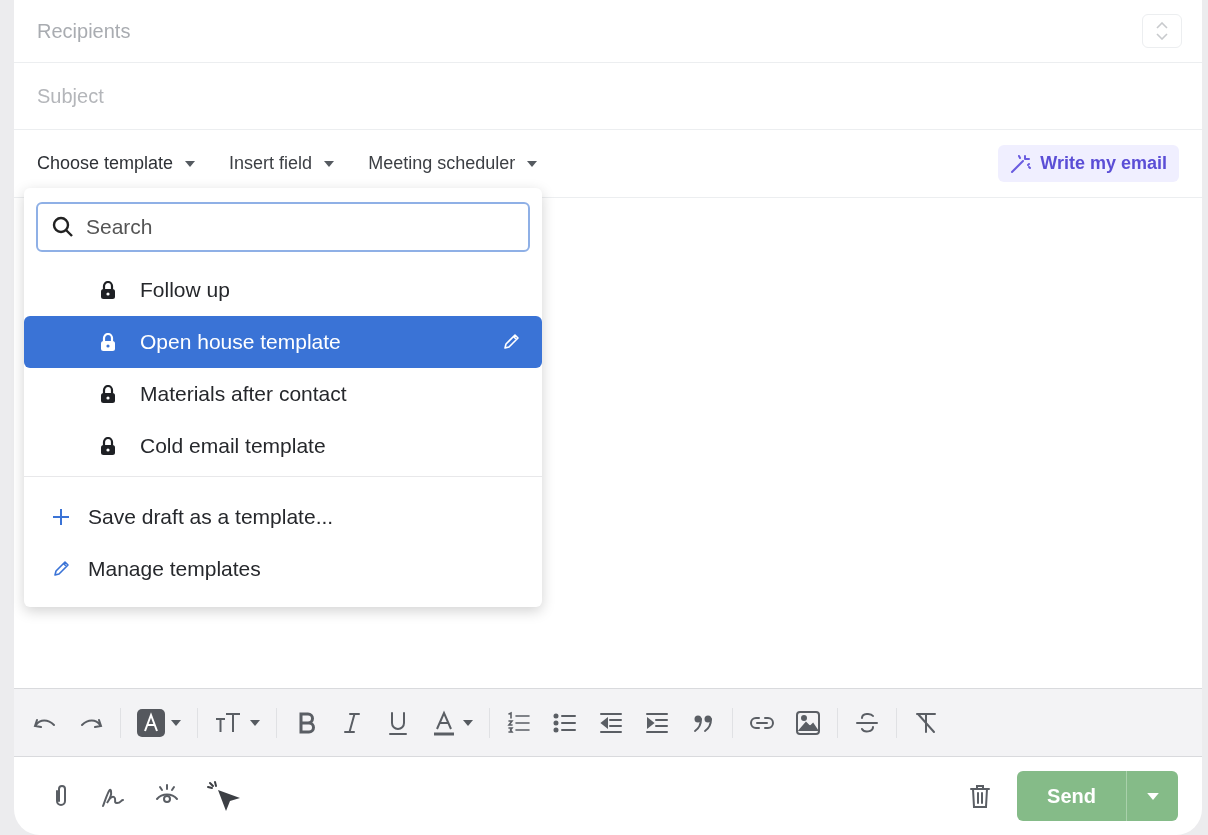 Image resolution: width=1208 pixels, height=835 pixels. I want to click on cursor-click-icon, so click(224, 796).